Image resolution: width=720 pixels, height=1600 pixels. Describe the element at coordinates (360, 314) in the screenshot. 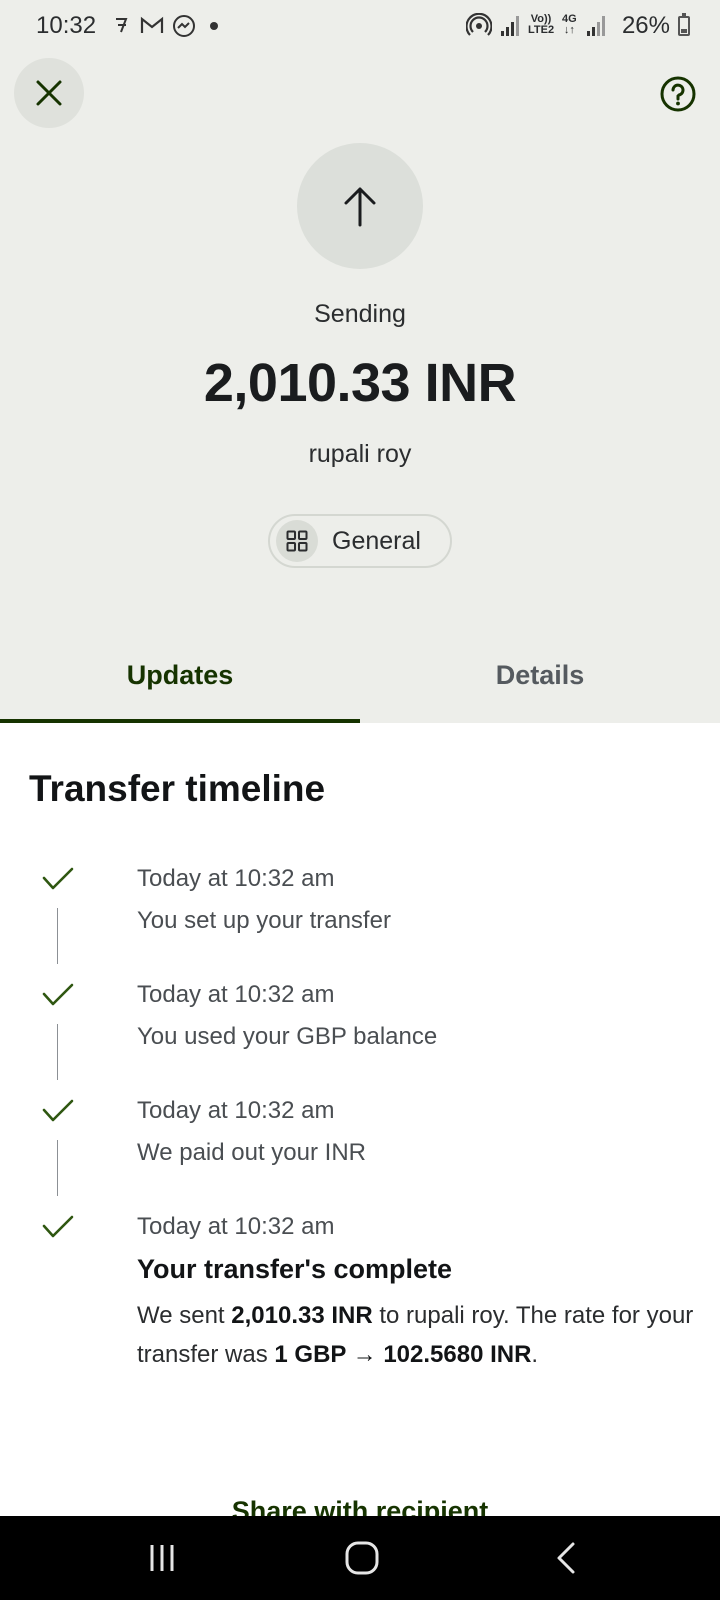

I see `transfer-status-label: Sending` at that location.